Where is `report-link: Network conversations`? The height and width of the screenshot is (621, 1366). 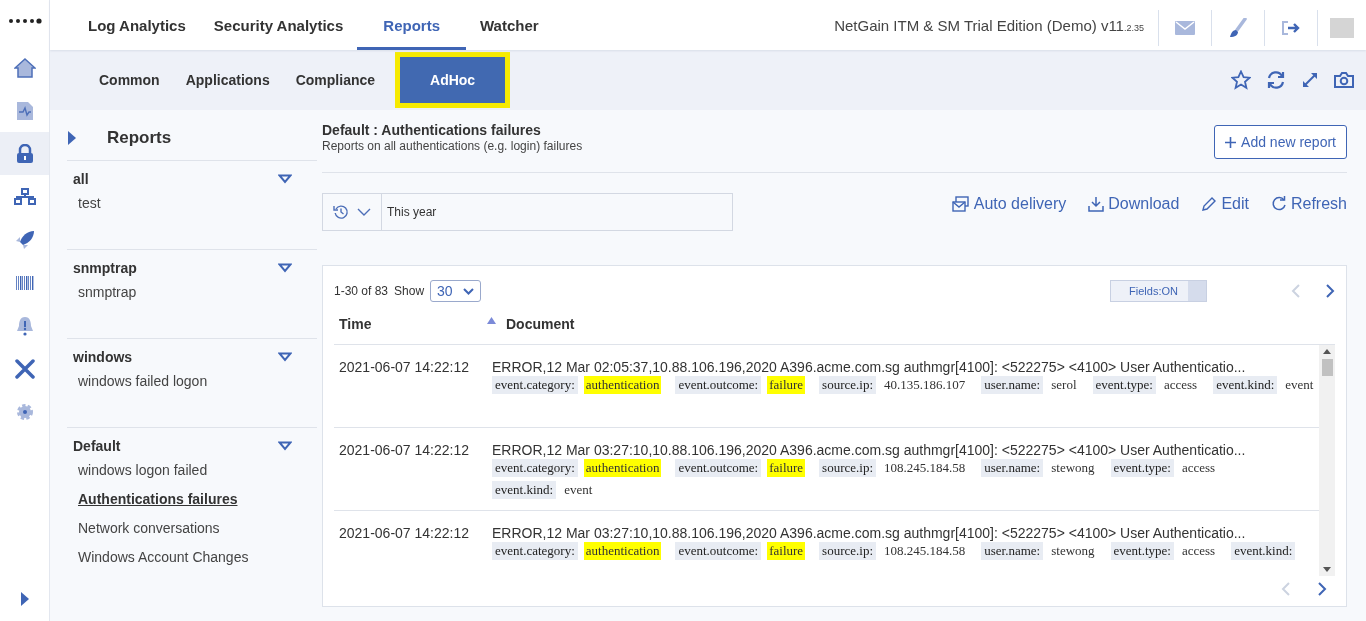
report-link: Network conversations is located at coordinates (192, 527).